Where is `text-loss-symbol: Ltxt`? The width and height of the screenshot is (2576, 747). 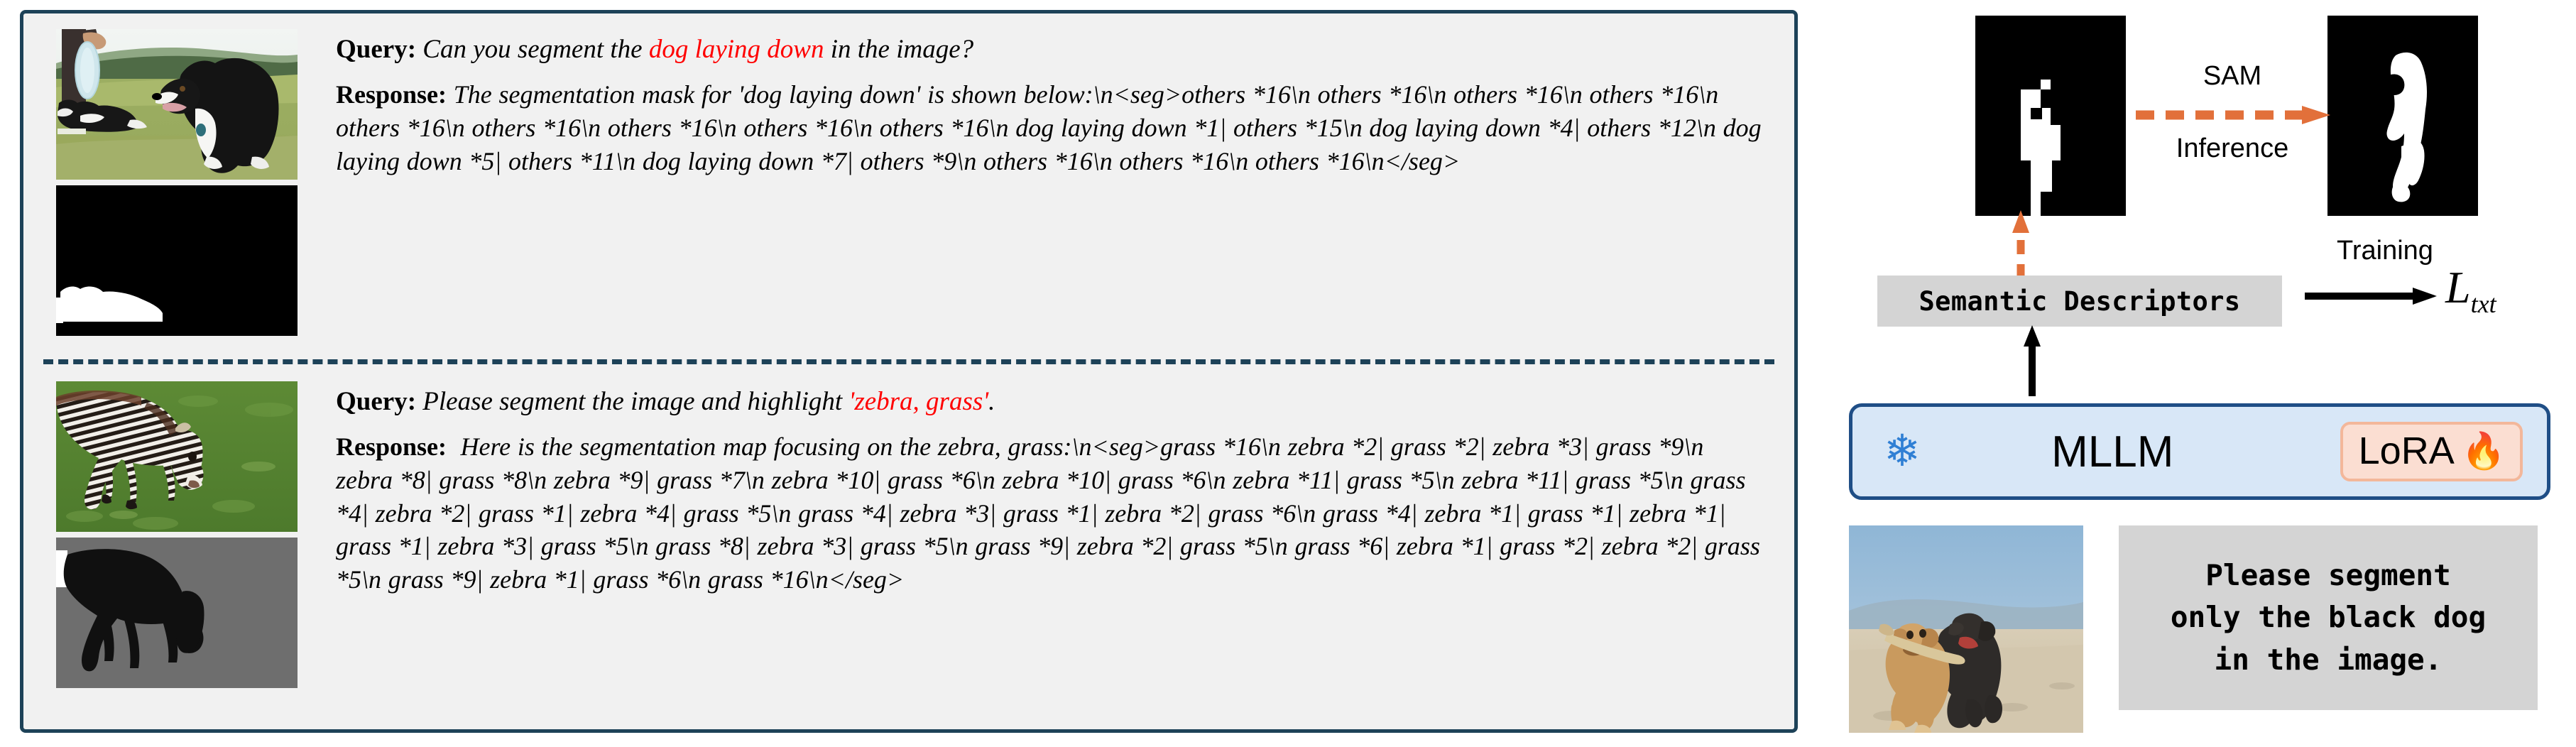
text-loss-symbol: Ltxt is located at coordinates (2470, 290).